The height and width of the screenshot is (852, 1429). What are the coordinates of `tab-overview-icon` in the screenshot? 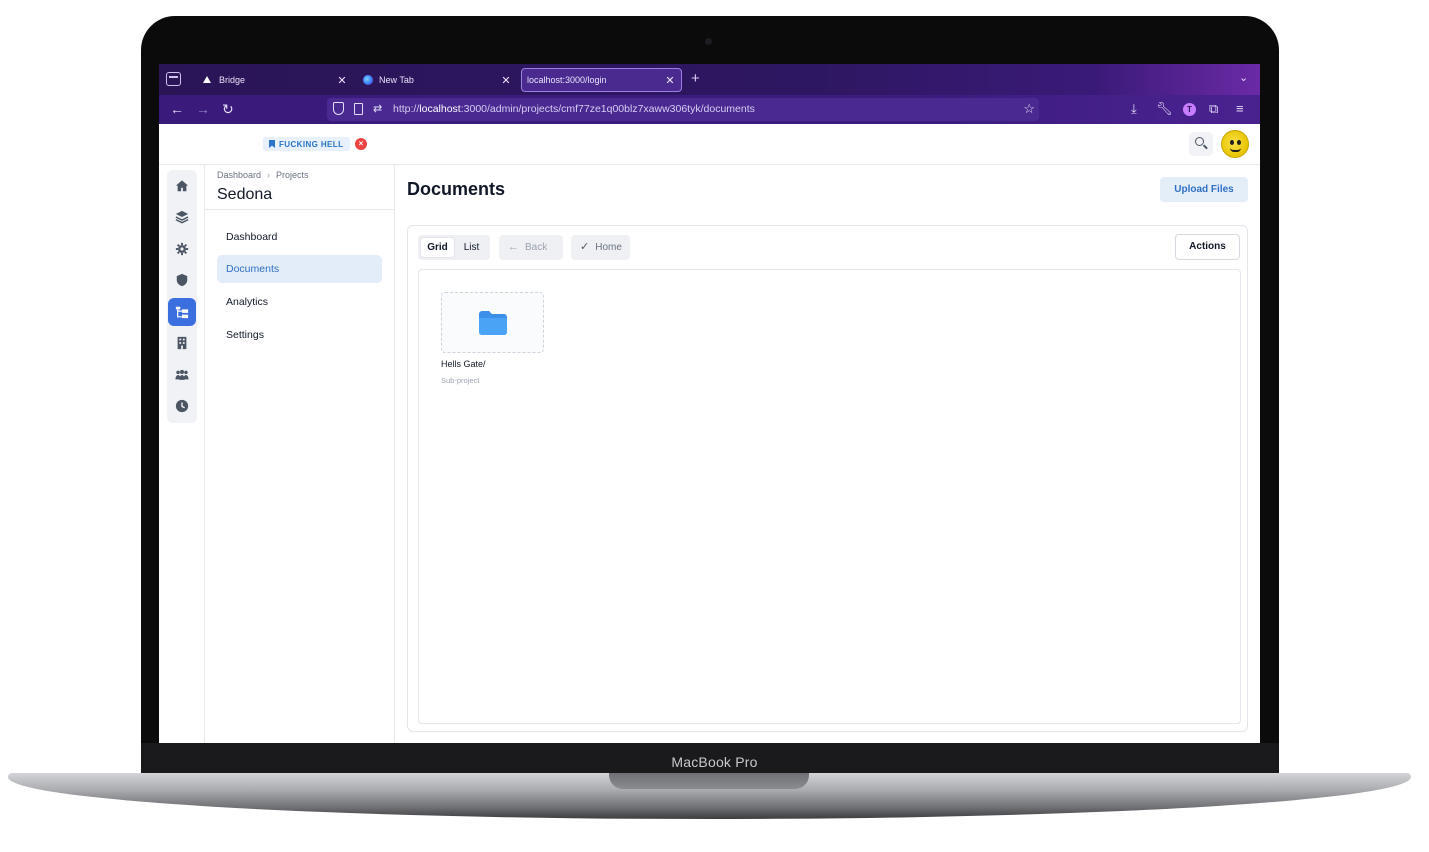 It's located at (173, 79).